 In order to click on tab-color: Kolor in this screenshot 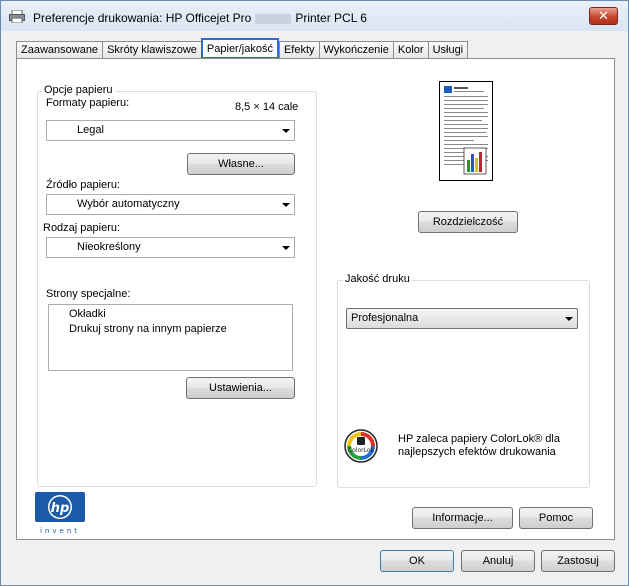, I will do `click(410, 50)`.